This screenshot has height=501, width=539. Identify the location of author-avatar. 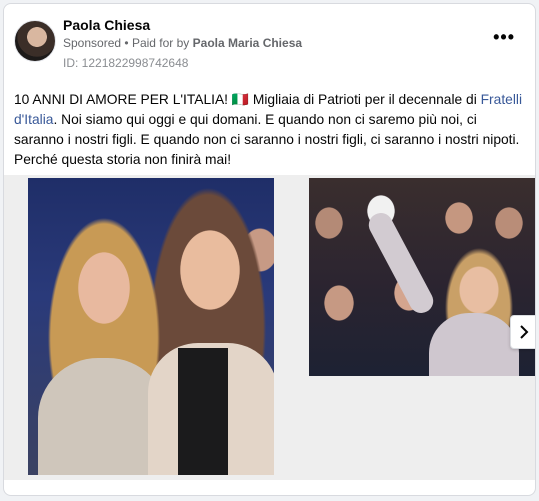
(35, 41).